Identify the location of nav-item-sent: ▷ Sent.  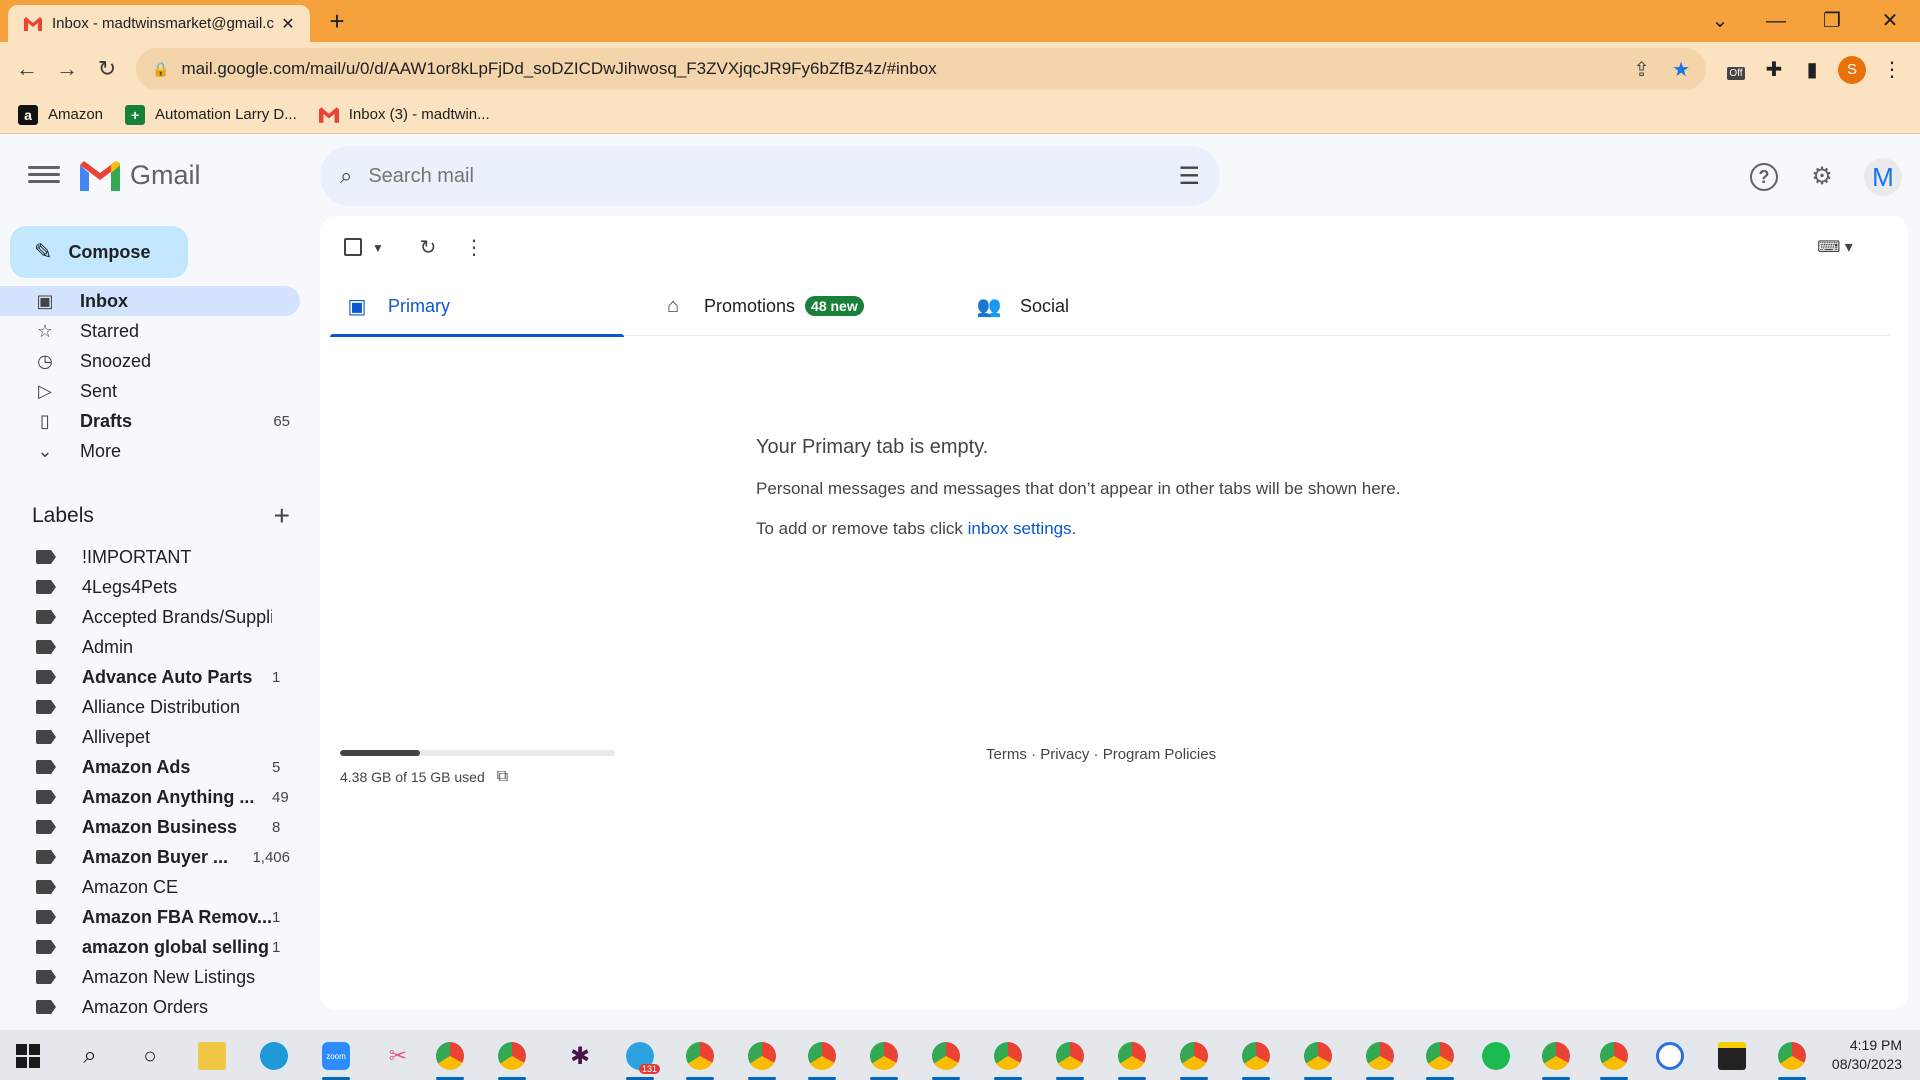
(150, 391).